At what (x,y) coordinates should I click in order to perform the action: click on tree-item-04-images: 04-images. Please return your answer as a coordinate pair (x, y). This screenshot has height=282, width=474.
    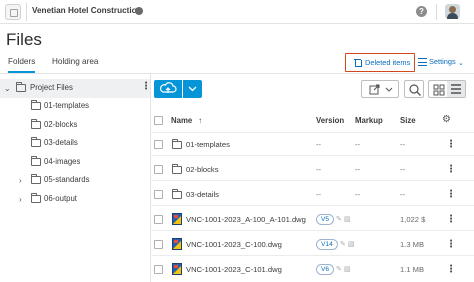
    Looking at the image, I should click on (74, 163).